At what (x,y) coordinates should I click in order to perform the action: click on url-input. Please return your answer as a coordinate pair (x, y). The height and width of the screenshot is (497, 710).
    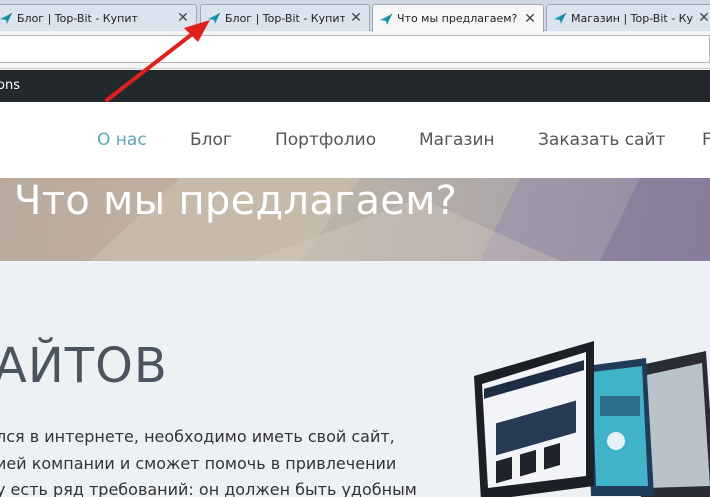
    Looking at the image, I should click on (355, 49).